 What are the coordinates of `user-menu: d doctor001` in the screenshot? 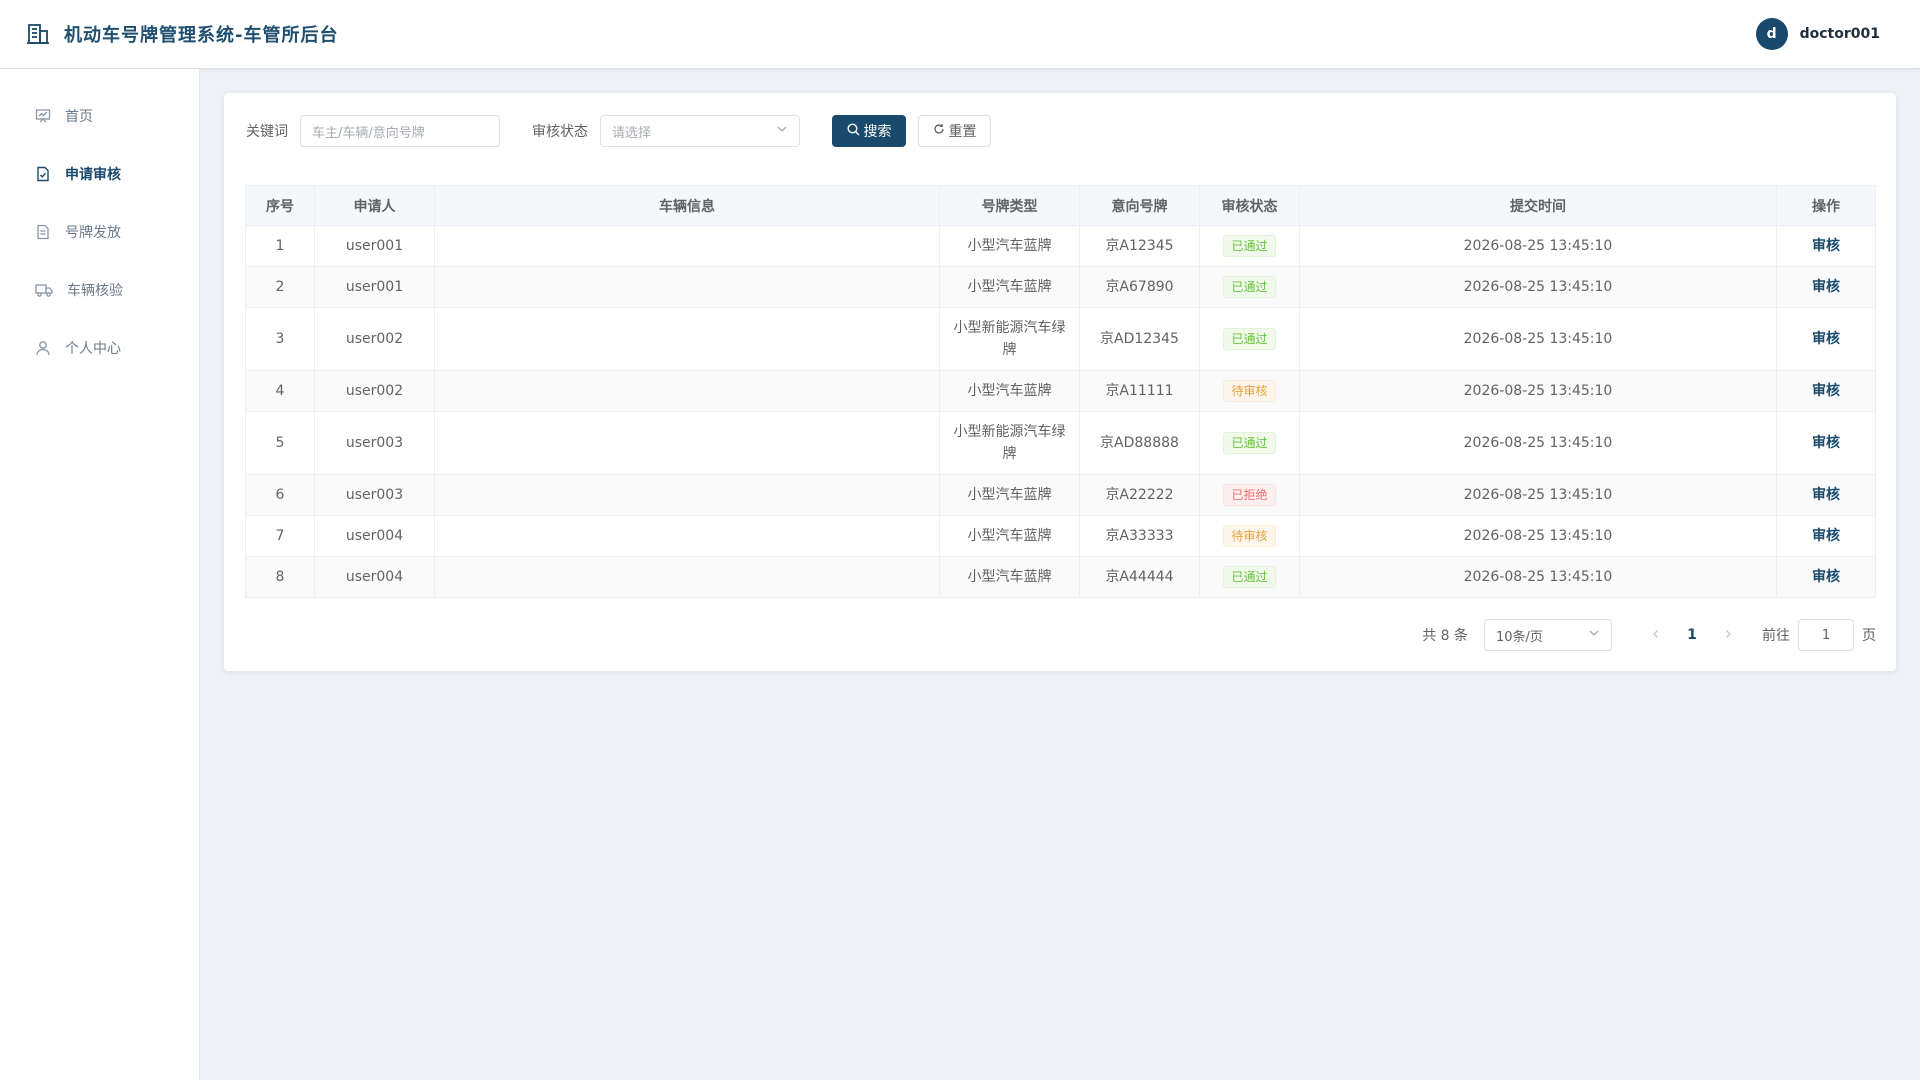 It's located at (1817, 34).